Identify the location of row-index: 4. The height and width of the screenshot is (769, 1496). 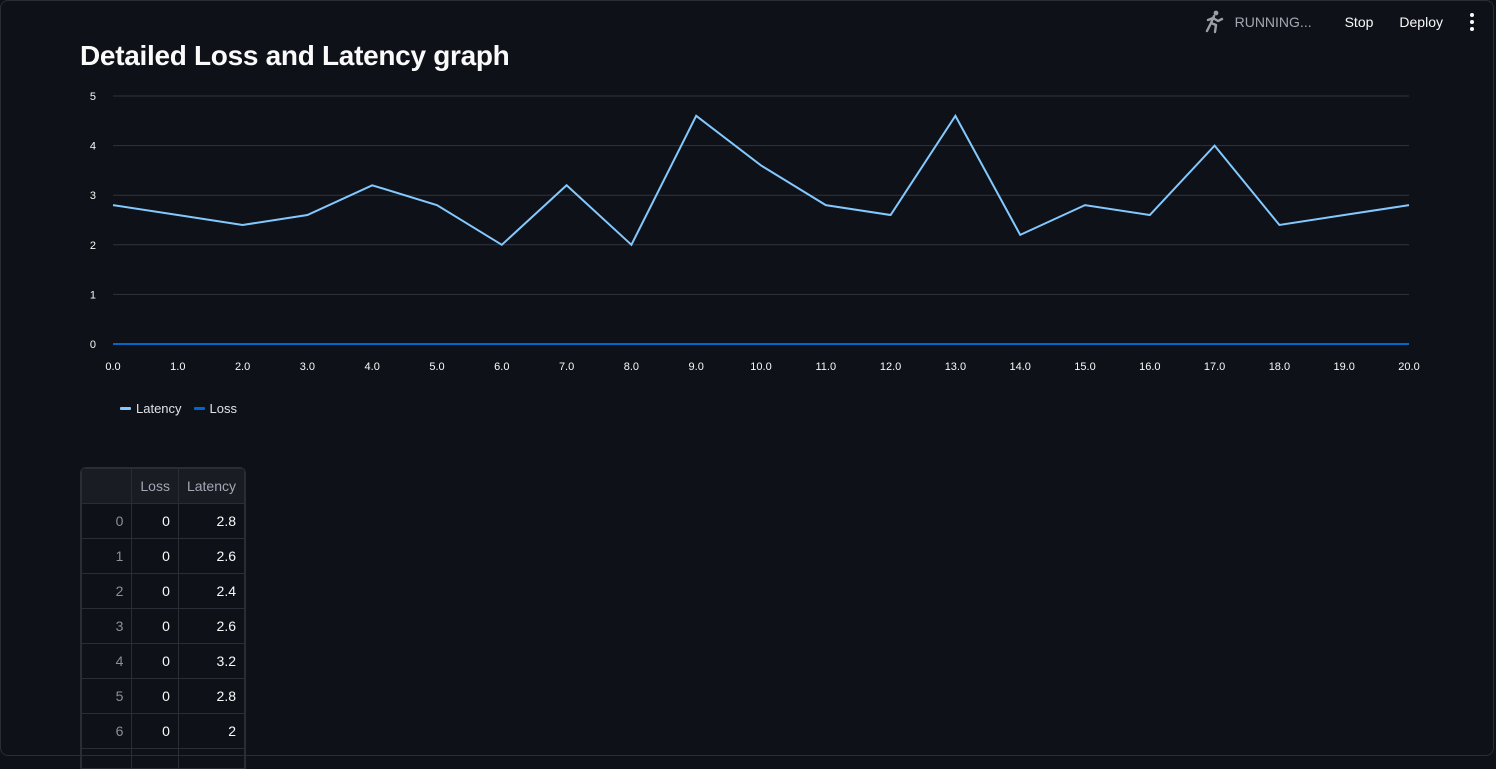
(107, 661).